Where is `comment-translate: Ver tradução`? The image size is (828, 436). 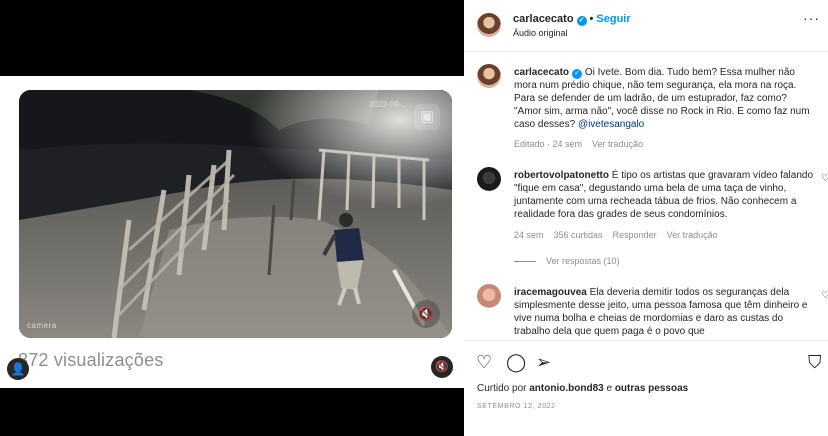 comment-translate: Ver tradução is located at coordinates (692, 235).